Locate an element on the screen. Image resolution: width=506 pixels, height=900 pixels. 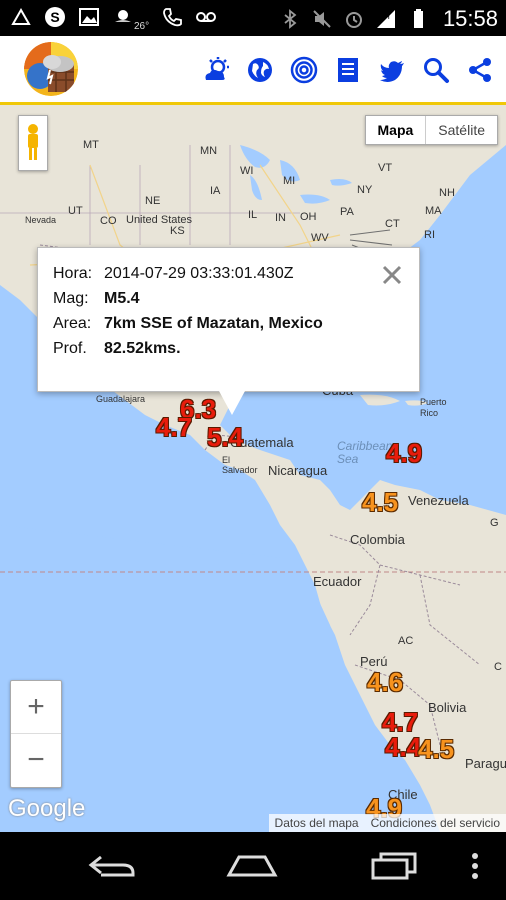
twitter-button is located at coordinates (392, 70).